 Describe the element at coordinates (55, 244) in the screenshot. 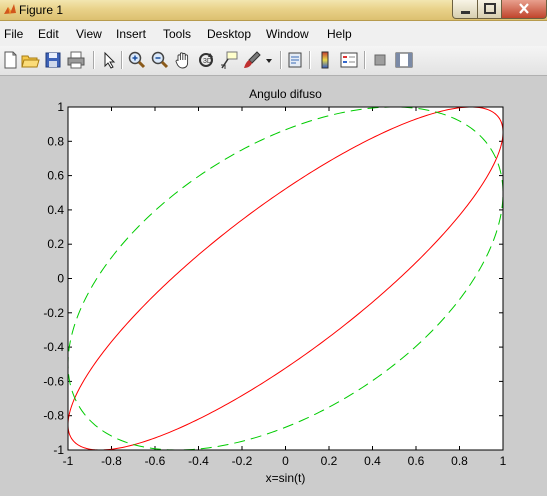

I see `y-tick-label: 0.2` at that location.